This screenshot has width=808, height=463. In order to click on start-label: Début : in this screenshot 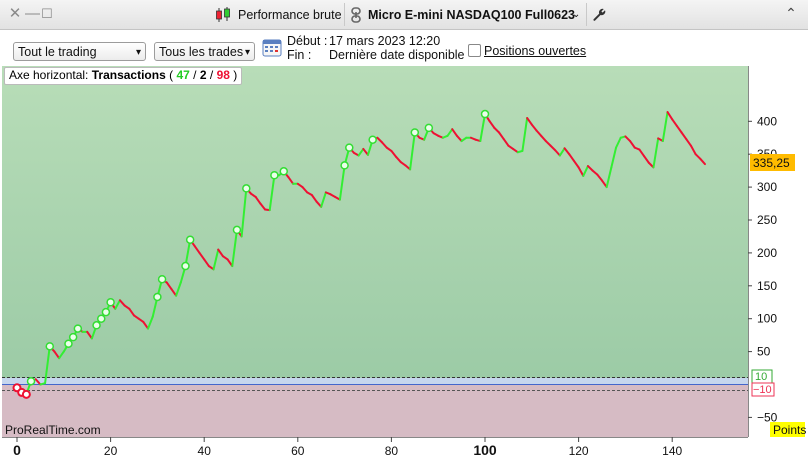, I will do `click(307, 41)`.